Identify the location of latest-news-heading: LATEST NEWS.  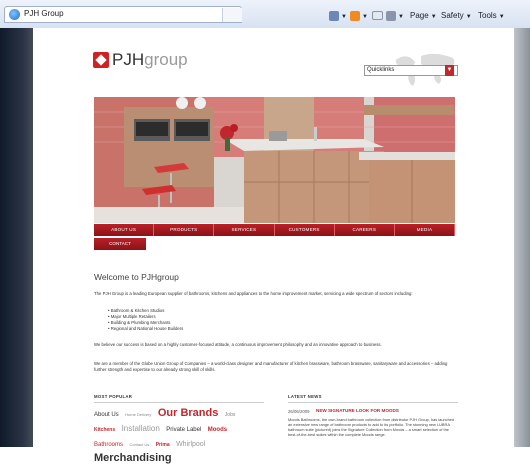
(305, 396).